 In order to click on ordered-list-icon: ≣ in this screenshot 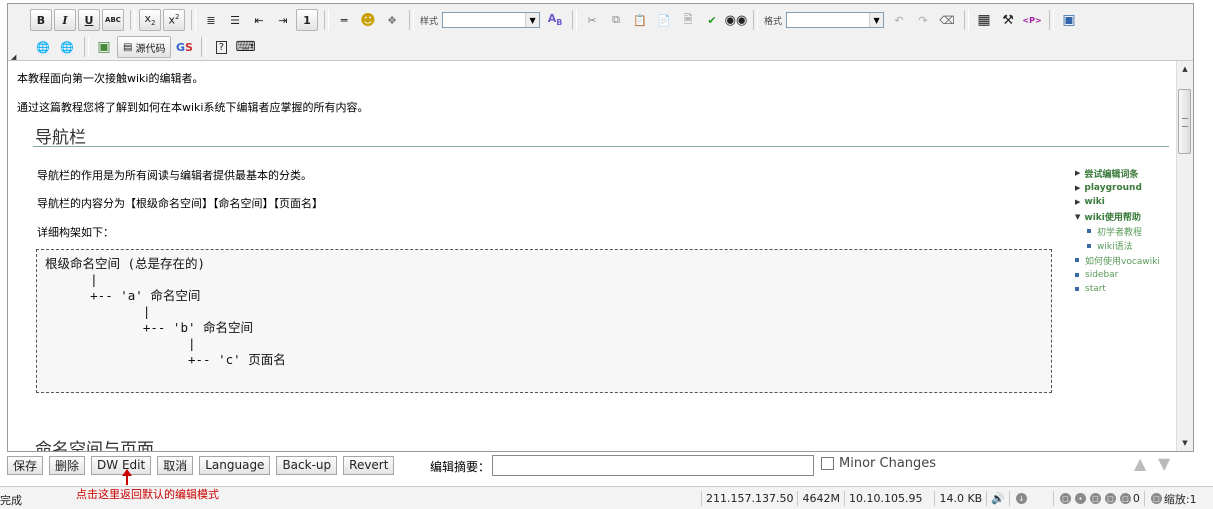, I will do `click(211, 20)`.